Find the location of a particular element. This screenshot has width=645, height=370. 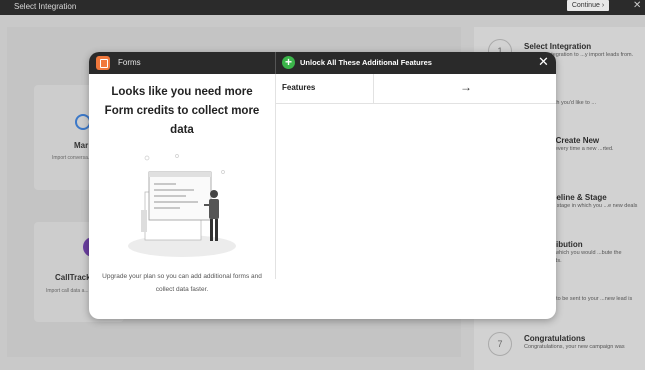

step-title: Congratulations is located at coordinates (555, 338).